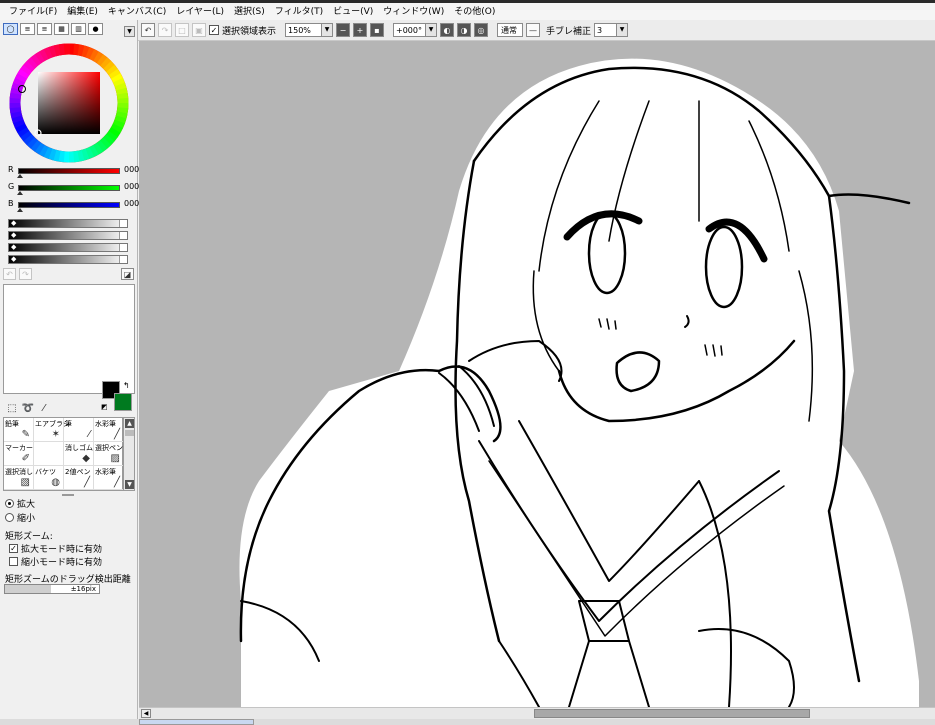 Image resolution: width=935 pixels, height=725 pixels. I want to click on blue-slider, so click(69, 205).